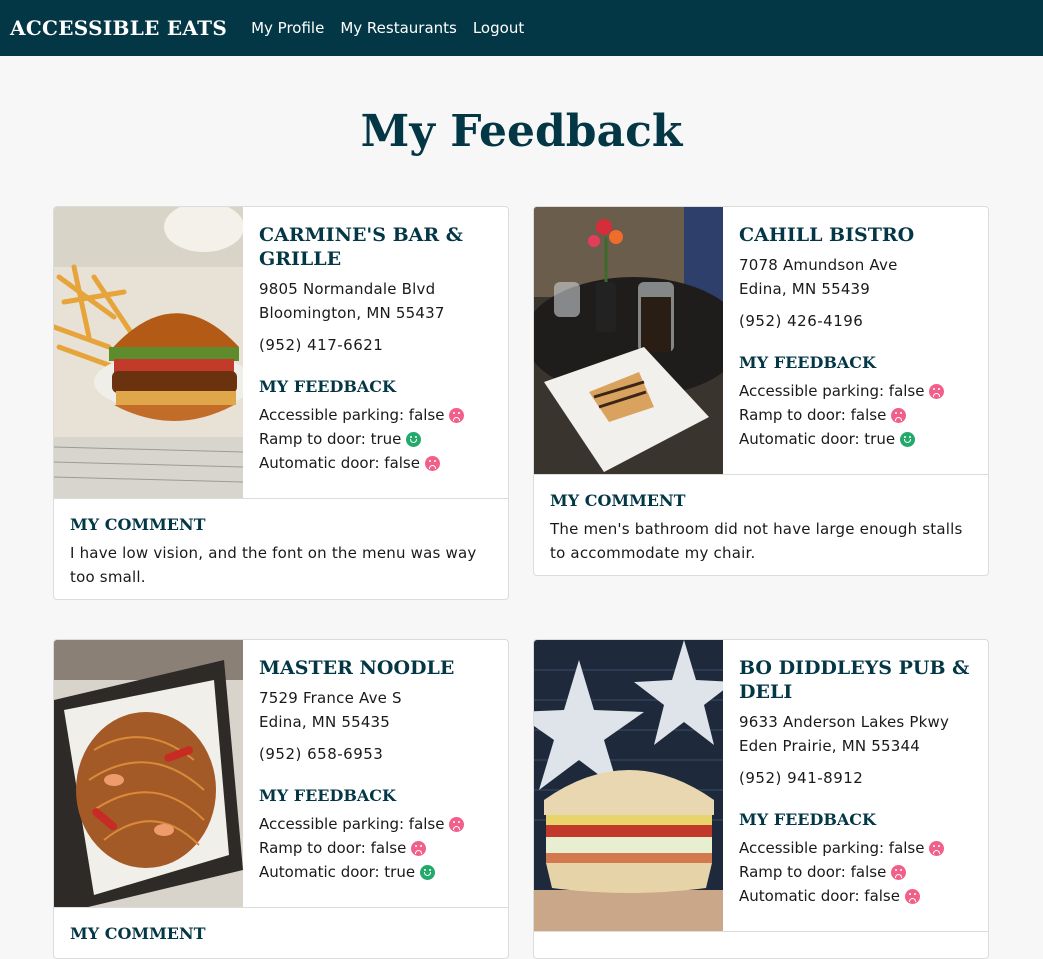 This screenshot has height=959, width=1043. I want to click on address-line-1: 9633 Anderson Lakes Pkwy, so click(844, 722).